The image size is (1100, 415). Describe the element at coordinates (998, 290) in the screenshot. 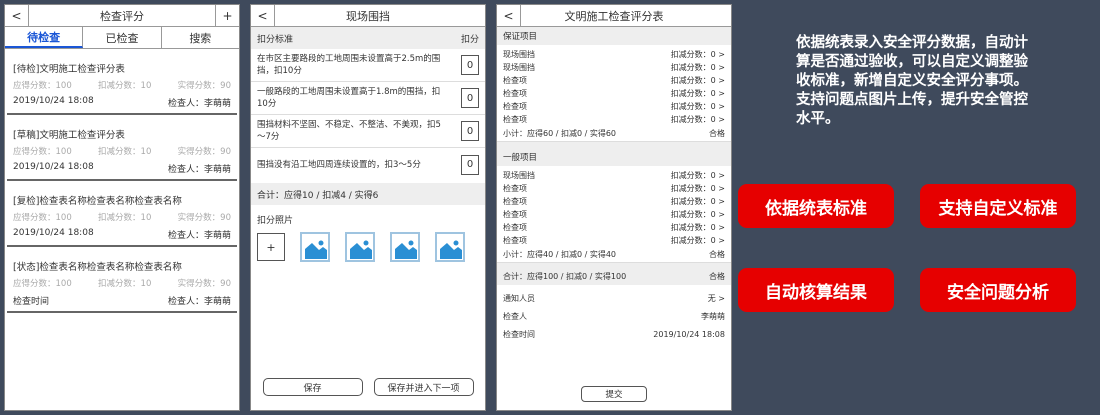

I see `feature-tag: 安全问题分析` at that location.